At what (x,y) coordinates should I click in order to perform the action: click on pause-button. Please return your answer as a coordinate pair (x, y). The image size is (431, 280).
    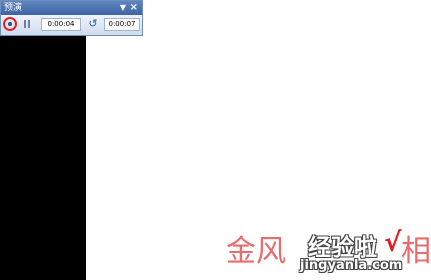
    Looking at the image, I should click on (27, 24).